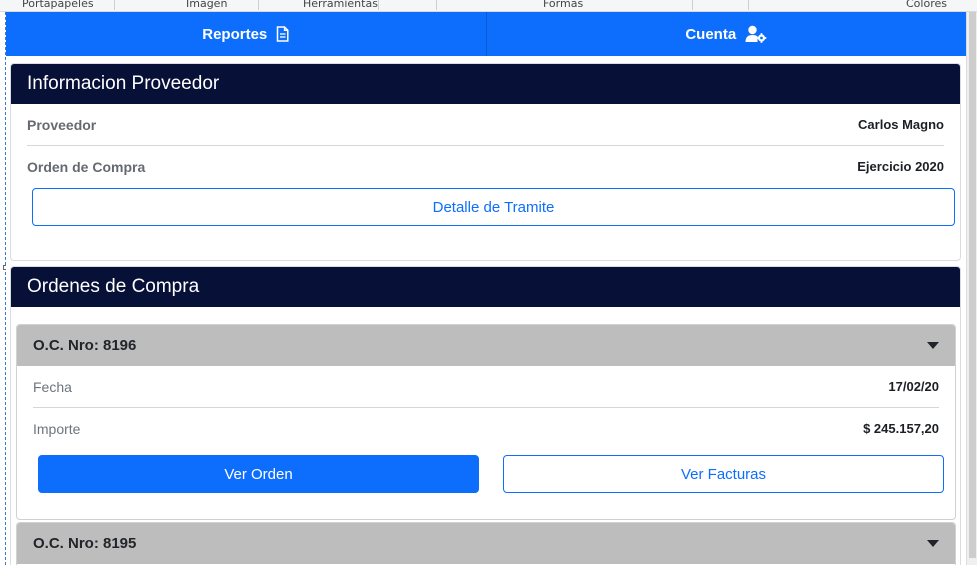 Image resolution: width=977 pixels, height=565 pixels. What do you see at coordinates (258, 474) in the screenshot?
I see `ver-orden-button: Ver Orden` at bounding box center [258, 474].